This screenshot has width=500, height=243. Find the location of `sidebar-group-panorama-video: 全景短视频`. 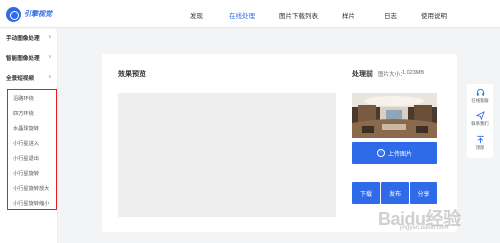

sidebar-group-panorama-video: 全景短视频 is located at coordinates (20, 78).